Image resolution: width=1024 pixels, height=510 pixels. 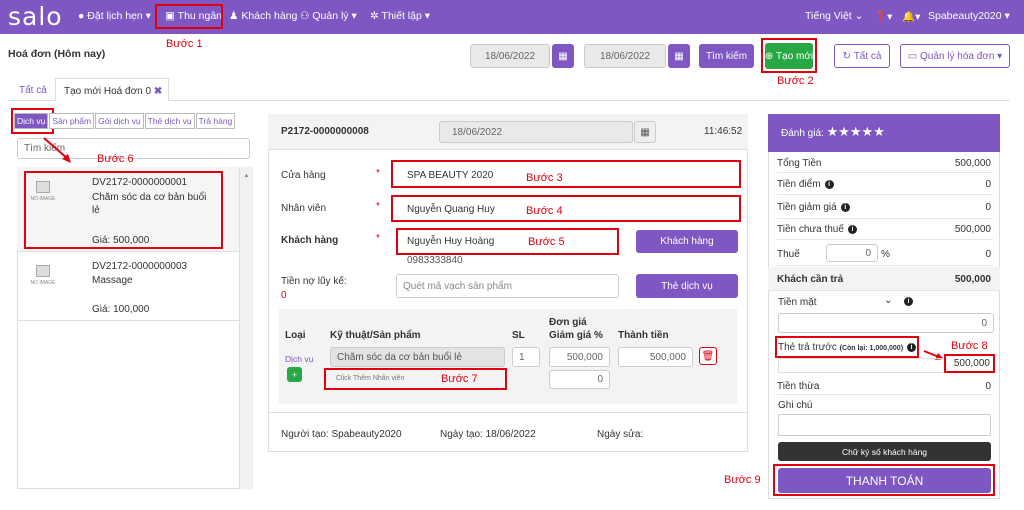 I want to click on row-discount-input: 0, so click(x=579, y=379).